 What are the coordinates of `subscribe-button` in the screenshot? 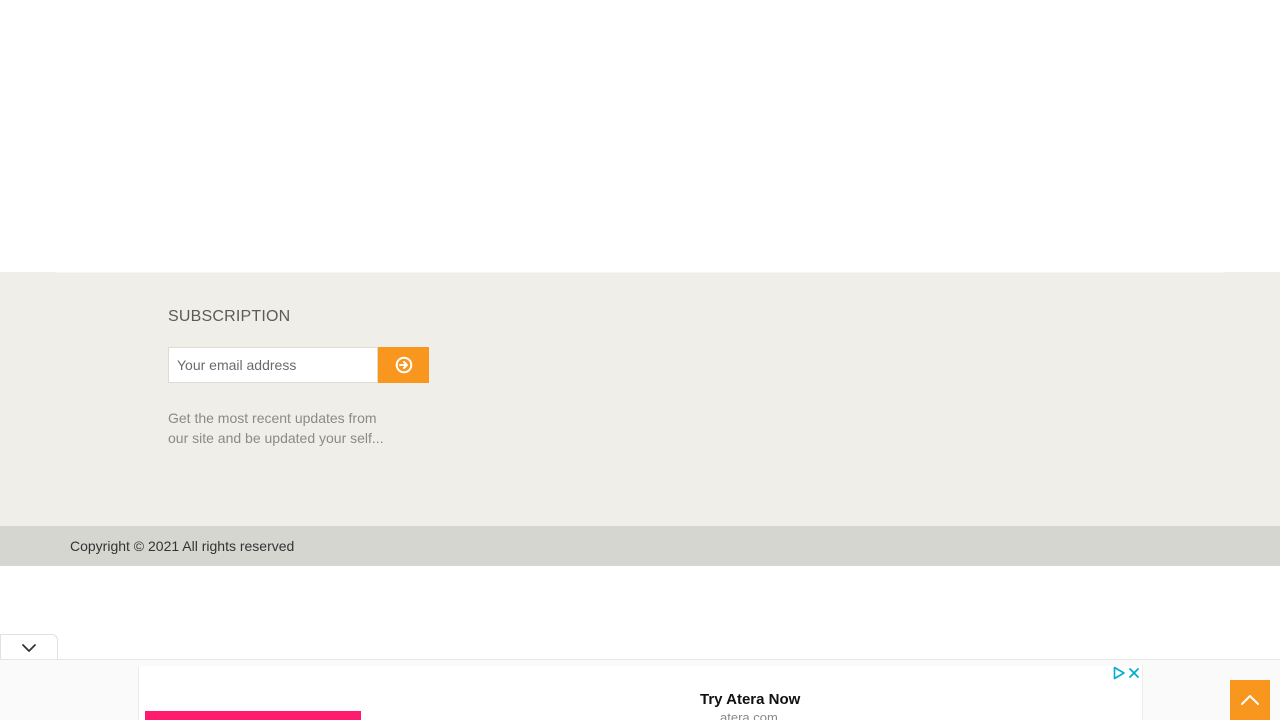 It's located at (403, 365).